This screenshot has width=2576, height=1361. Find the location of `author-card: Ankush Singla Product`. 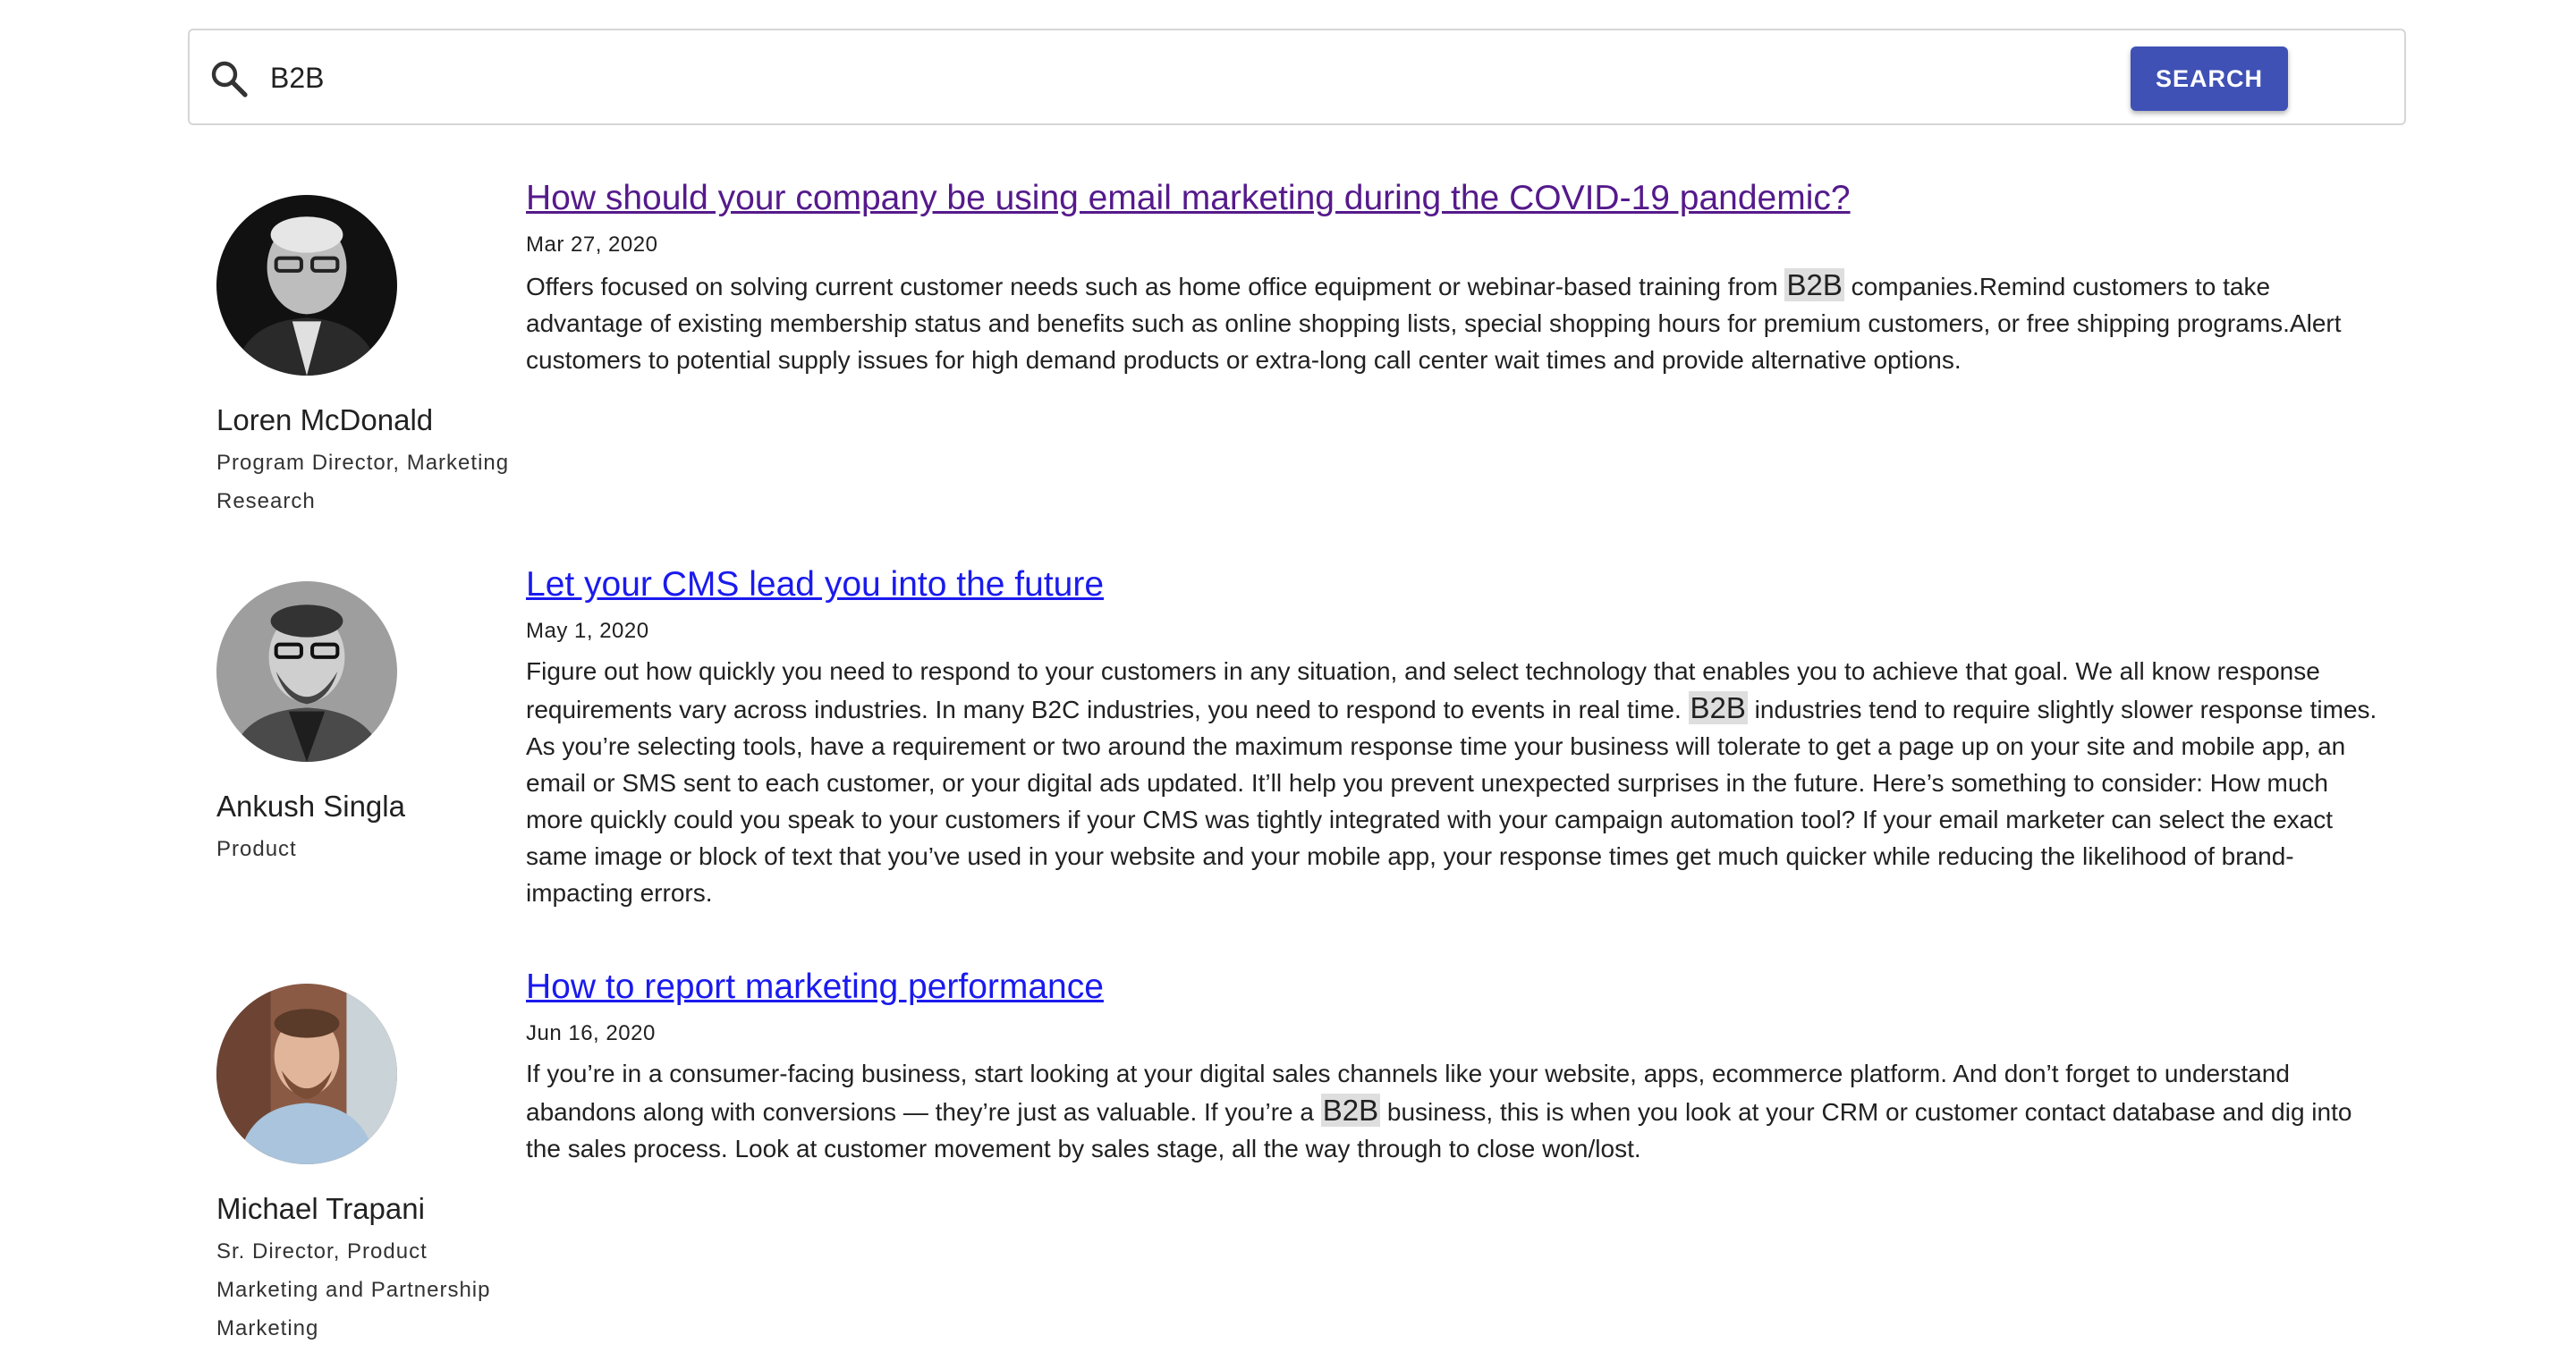

author-card: Ankush Singla Product is located at coordinates (368, 724).